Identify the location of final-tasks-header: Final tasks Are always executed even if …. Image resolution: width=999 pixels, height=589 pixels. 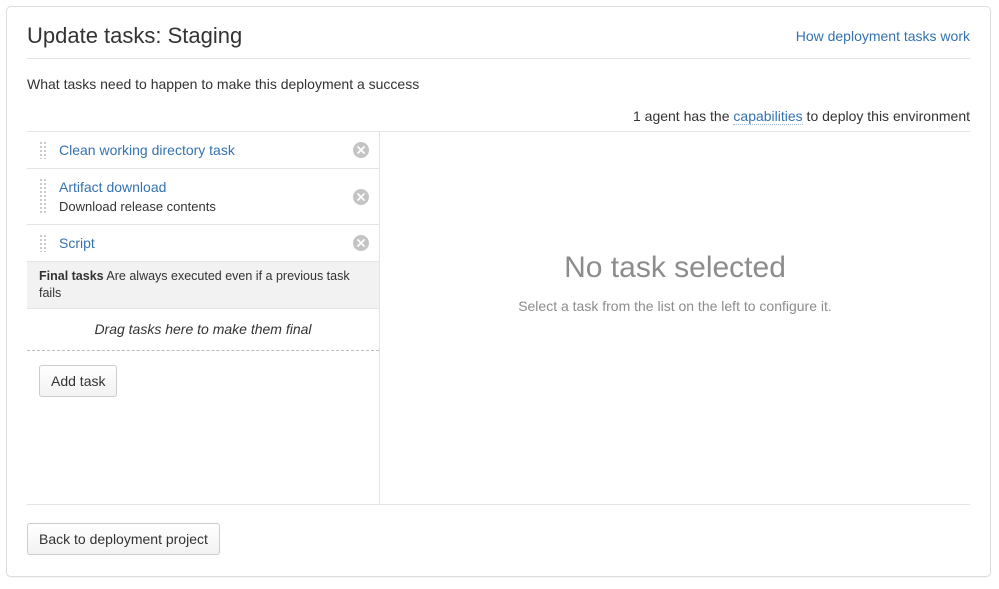
(203, 285).